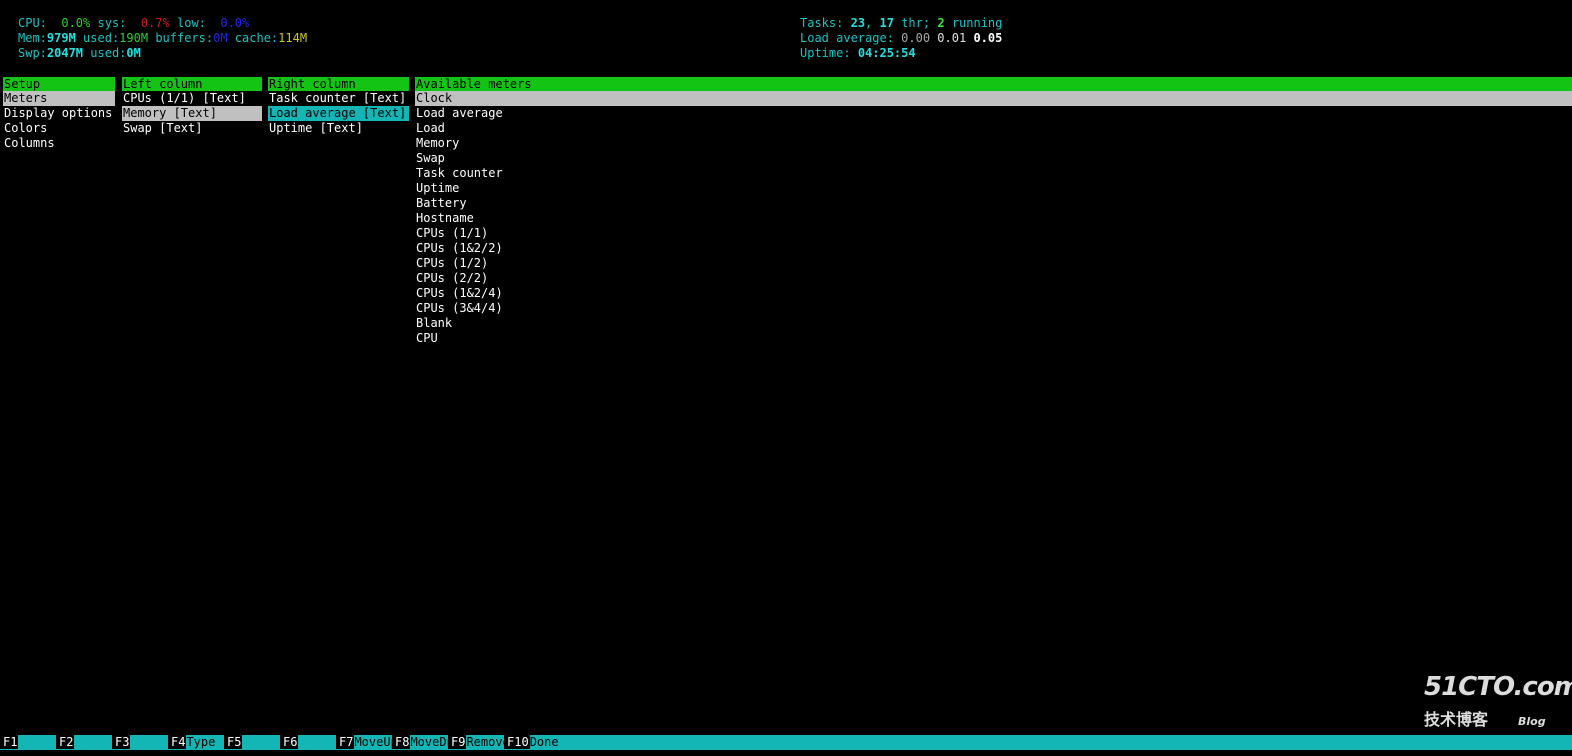 The width and height of the screenshot is (1572, 756). Describe the element at coordinates (177, 742) in the screenshot. I see `f4-key-label: F4` at that location.